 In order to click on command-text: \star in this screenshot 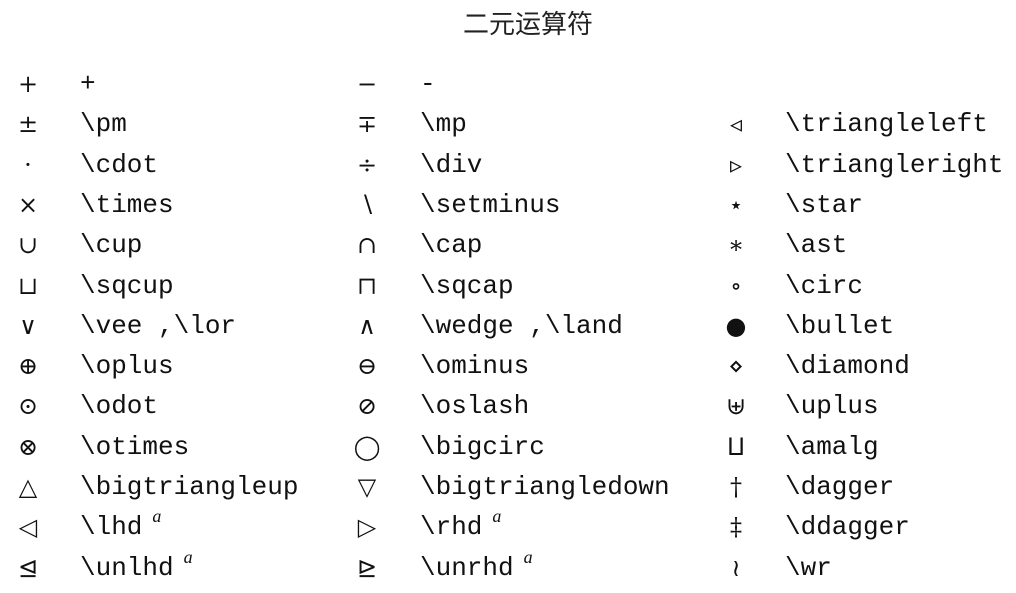, I will do `click(824, 204)`.